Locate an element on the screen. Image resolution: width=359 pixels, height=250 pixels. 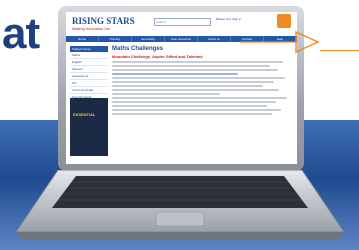
orange-rule is located at coordinates (339, 50).